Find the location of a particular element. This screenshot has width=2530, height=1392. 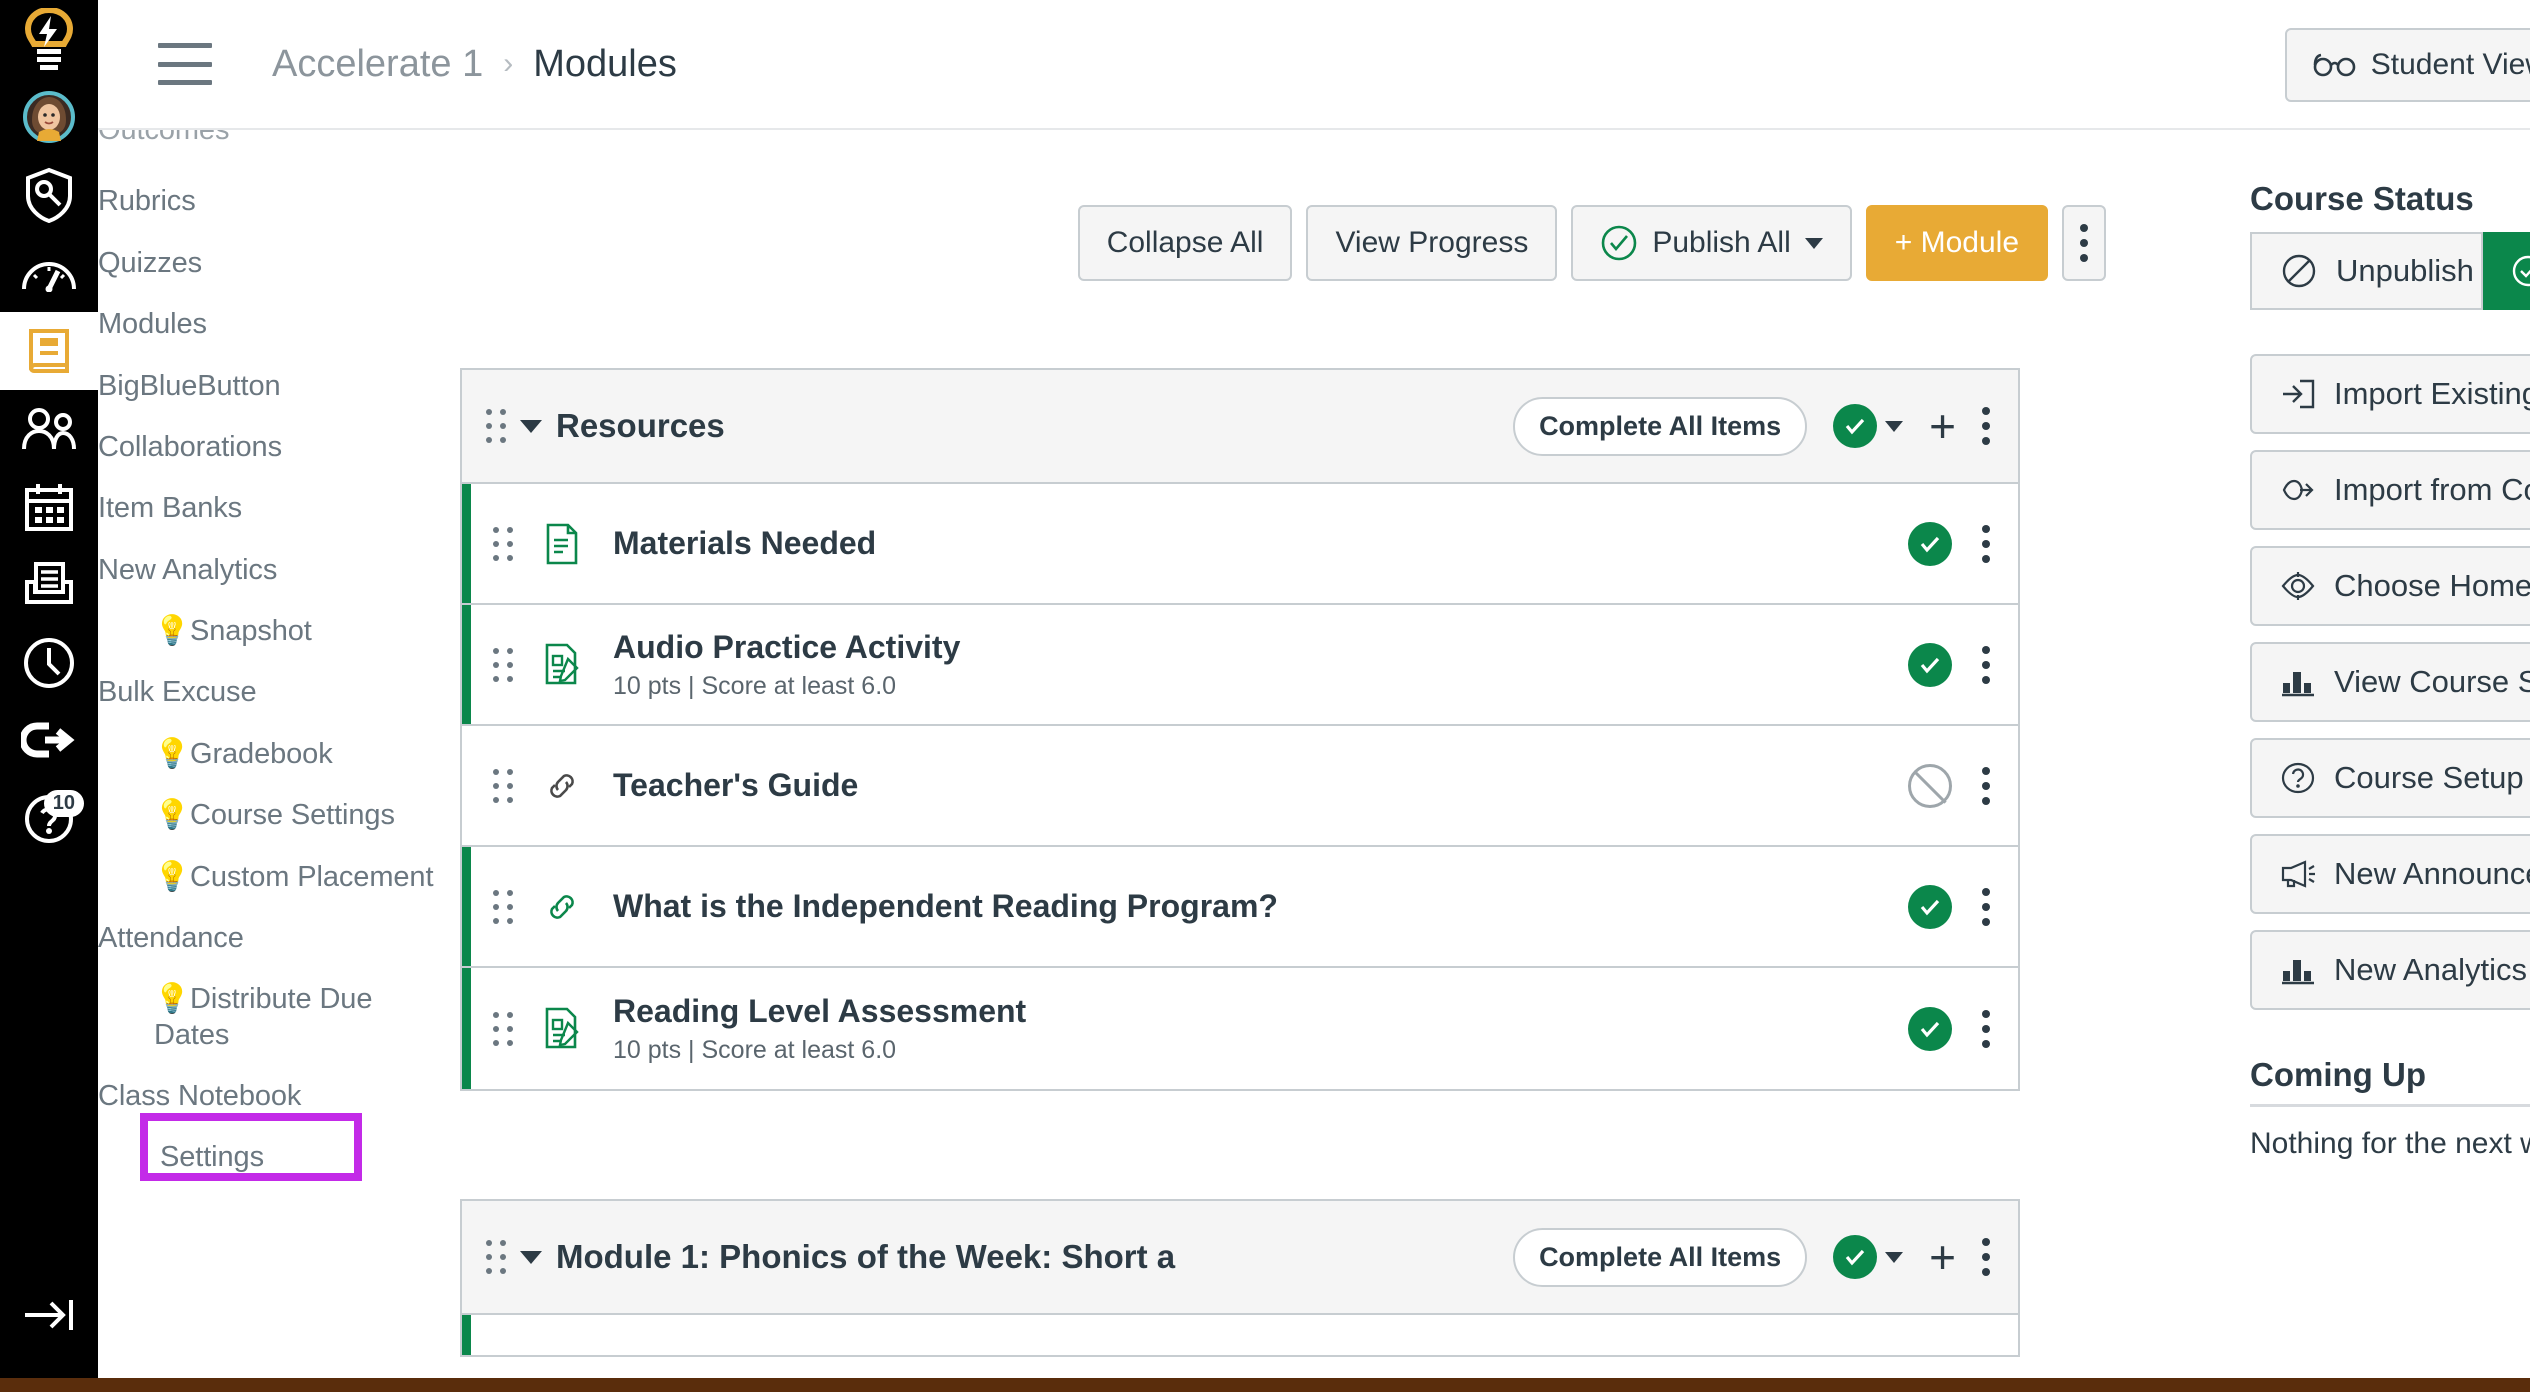

course-status-sidebar: Course Status Unpublish Published is located at coordinates (2390, 755).